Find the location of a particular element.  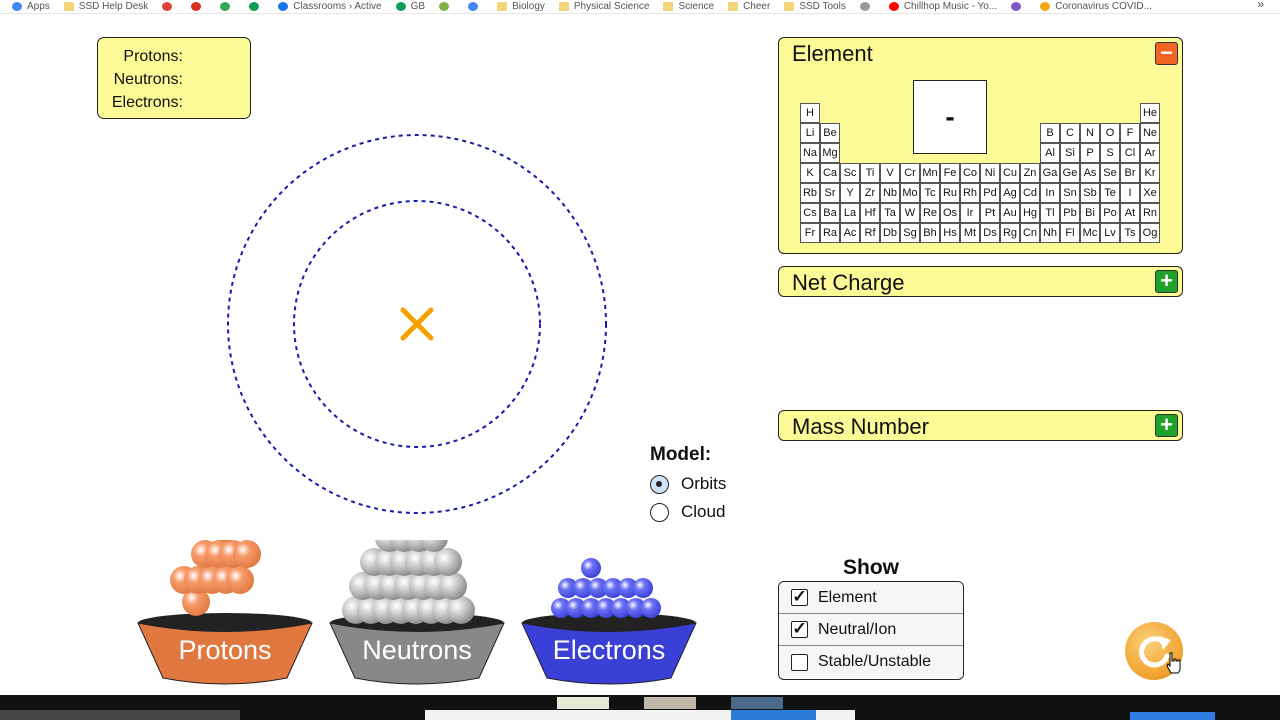

element-cell-br: Br is located at coordinates (1130, 173).